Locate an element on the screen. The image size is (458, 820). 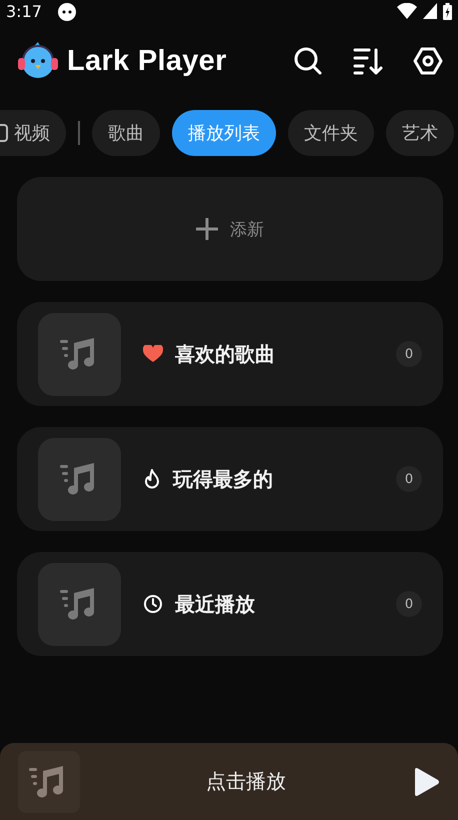
settings-icon is located at coordinates (428, 61).